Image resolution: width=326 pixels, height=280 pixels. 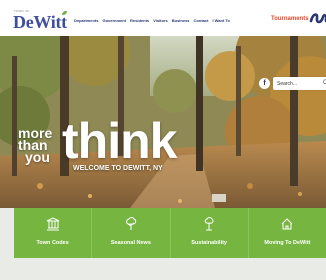 I want to click on tournaments-link: Tournaments, so click(x=290, y=19).